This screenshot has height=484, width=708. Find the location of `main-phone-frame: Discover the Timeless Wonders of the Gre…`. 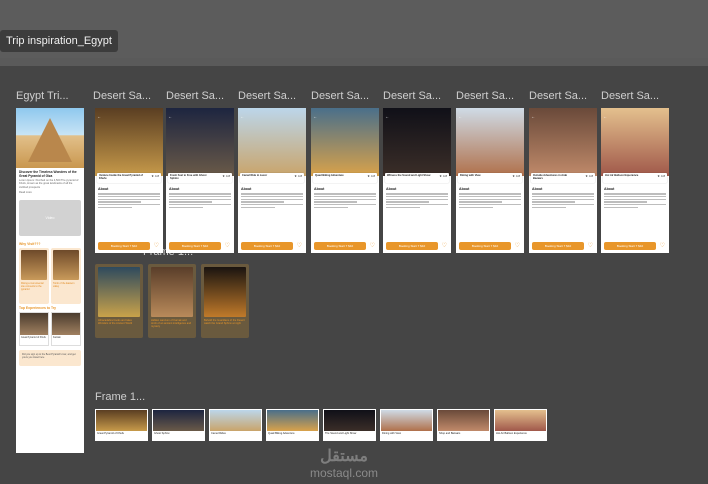

main-phone-frame: Discover the Timeless Wonders of the Gre… is located at coordinates (50, 280).